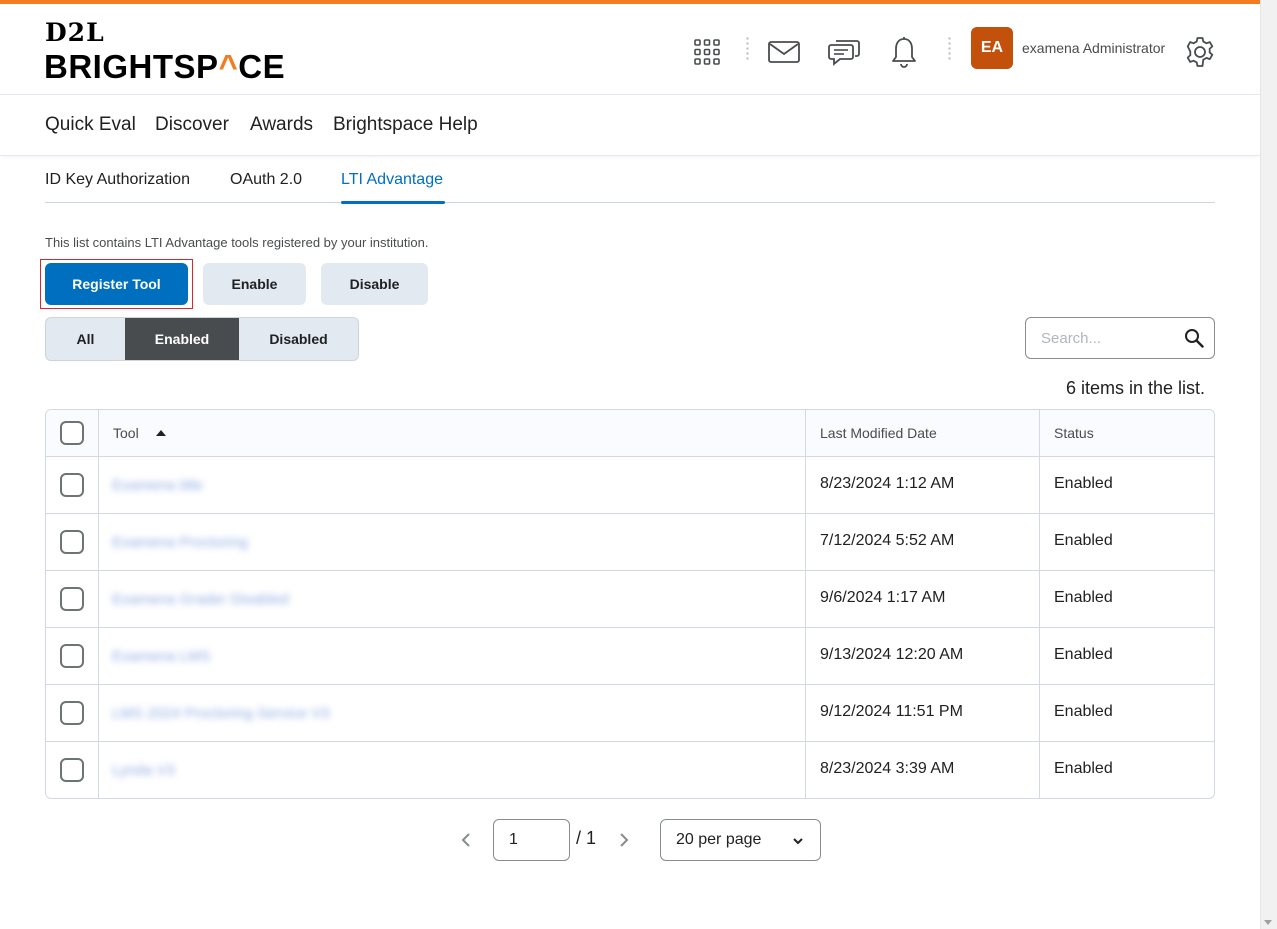  What do you see at coordinates (192, 125) in the screenshot?
I see `nav-item-discover: Discover` at bounding box center [192, 125].